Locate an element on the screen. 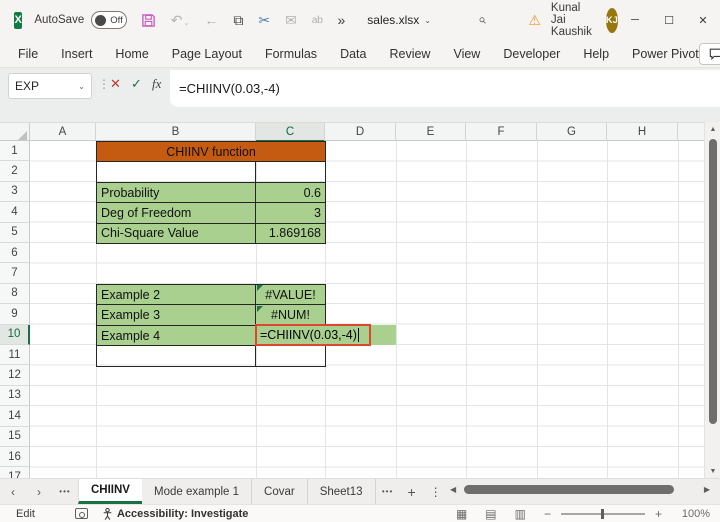 Image resolution: width=720 pixels, height=522 pixels. col-header-D: D is located at coordinates (360, 132).